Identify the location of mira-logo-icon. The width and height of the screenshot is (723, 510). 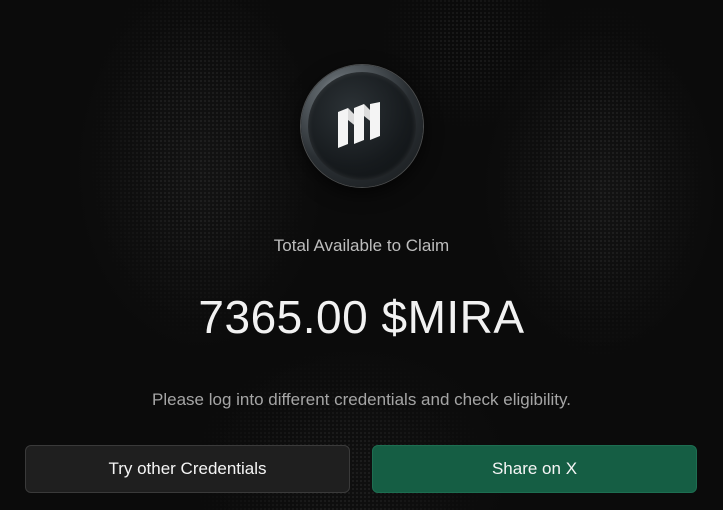
(359, 125).